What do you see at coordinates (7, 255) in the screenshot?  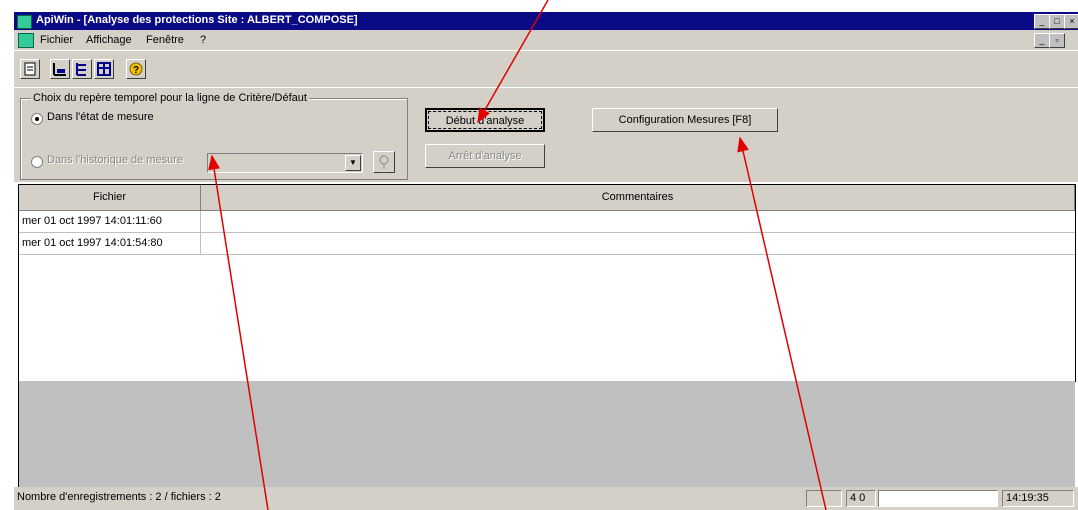 I see `left-margin` at bounding box center [7, 255].